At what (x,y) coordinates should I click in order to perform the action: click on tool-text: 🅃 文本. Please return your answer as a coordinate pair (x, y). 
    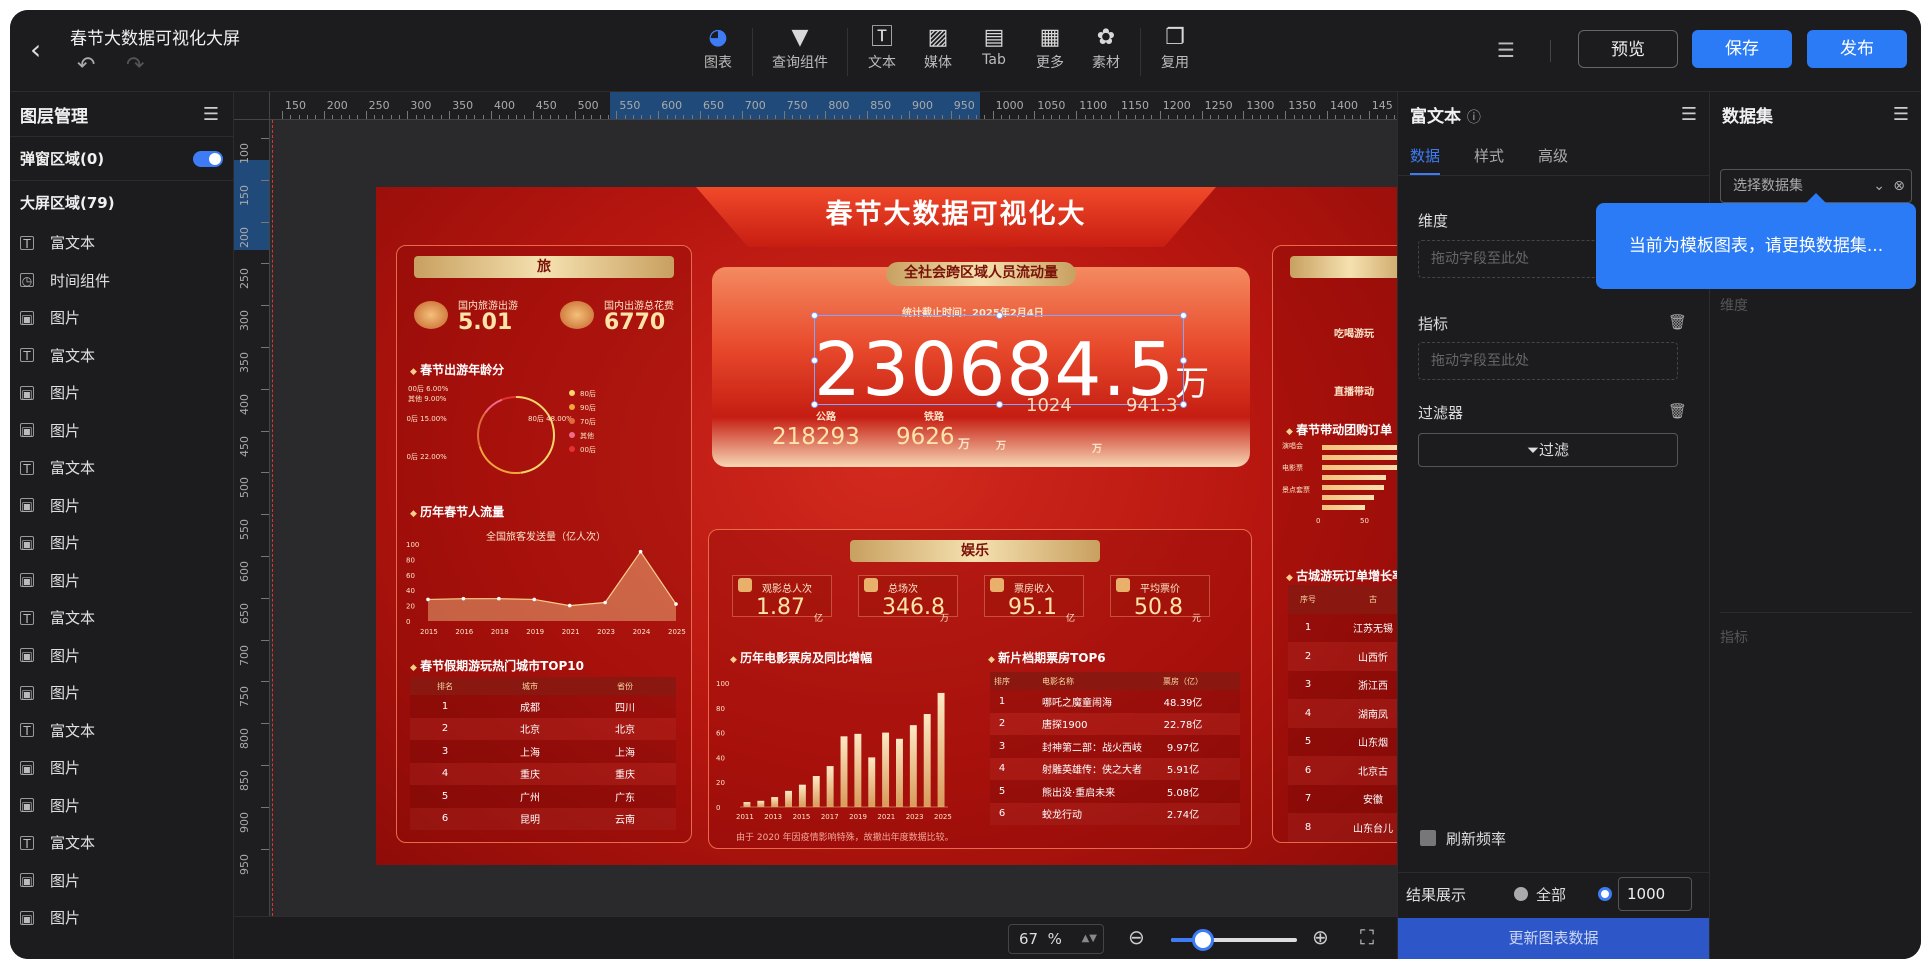
    Looking at the image, I should click on (882, 48).